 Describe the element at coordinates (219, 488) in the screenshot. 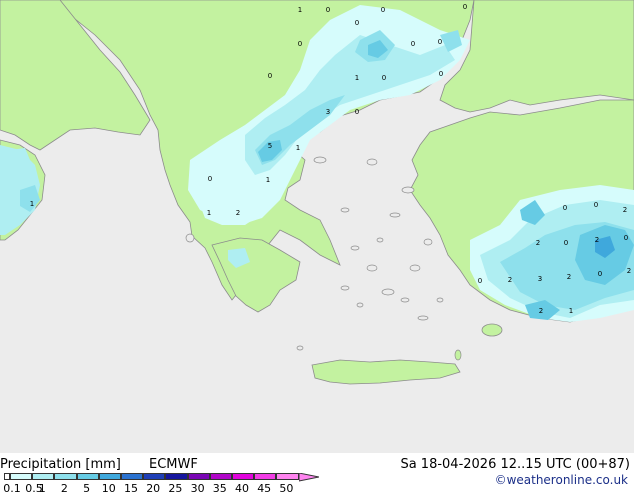

I see `legend-tick-label: 35` at that location.